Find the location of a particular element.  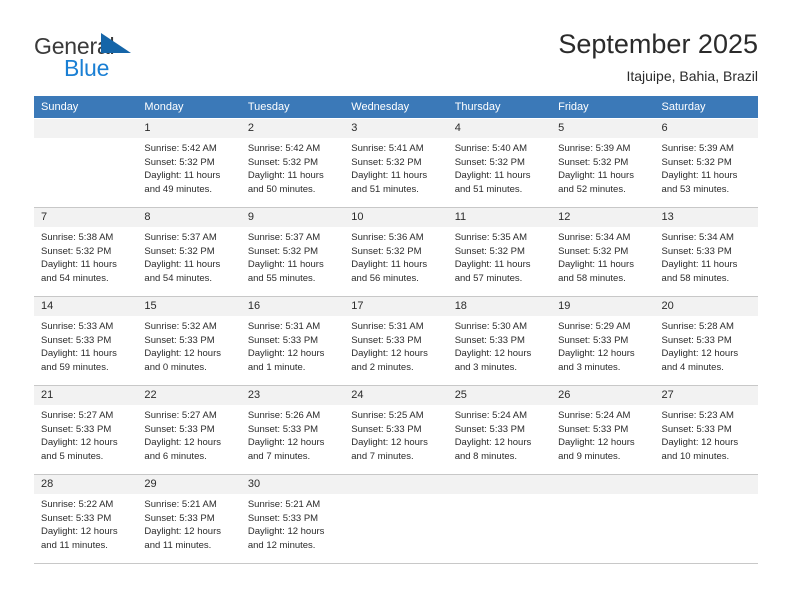

day-number: 5 is located at coordinates (603, 128).